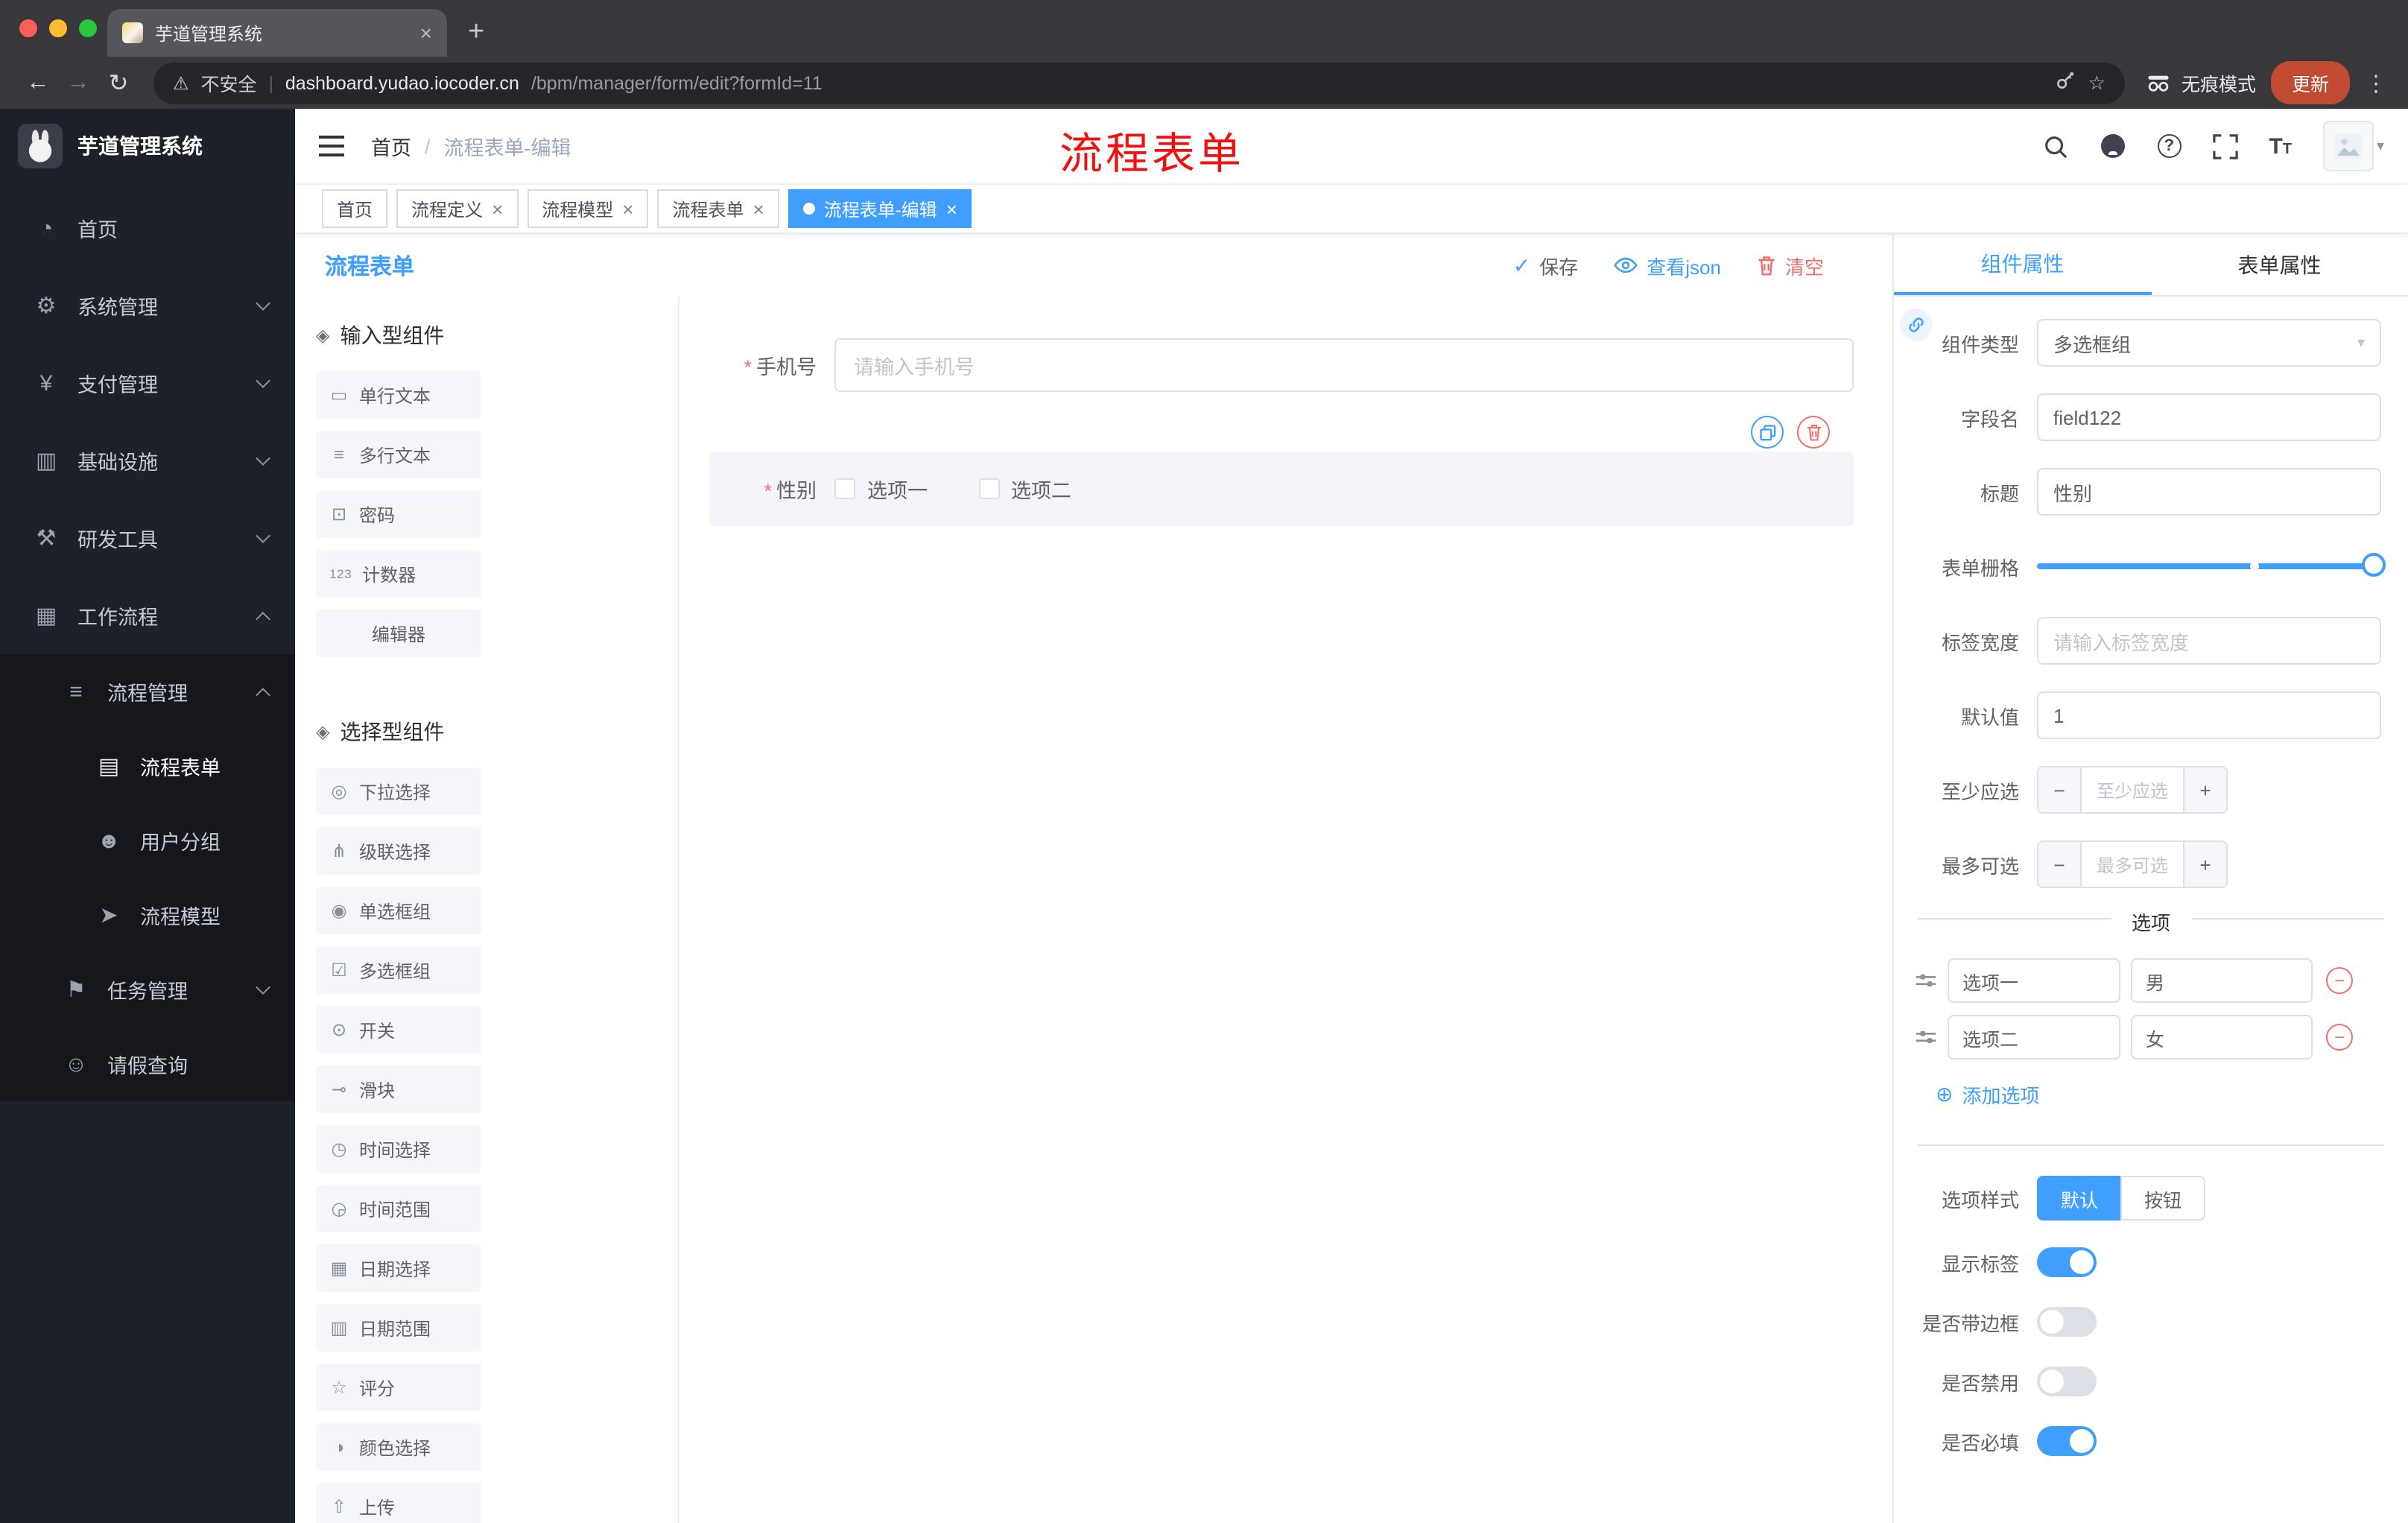 The height and width of the screenshot is (1523, 2408). I want to click on minimize-window-button, so click(58, 28).